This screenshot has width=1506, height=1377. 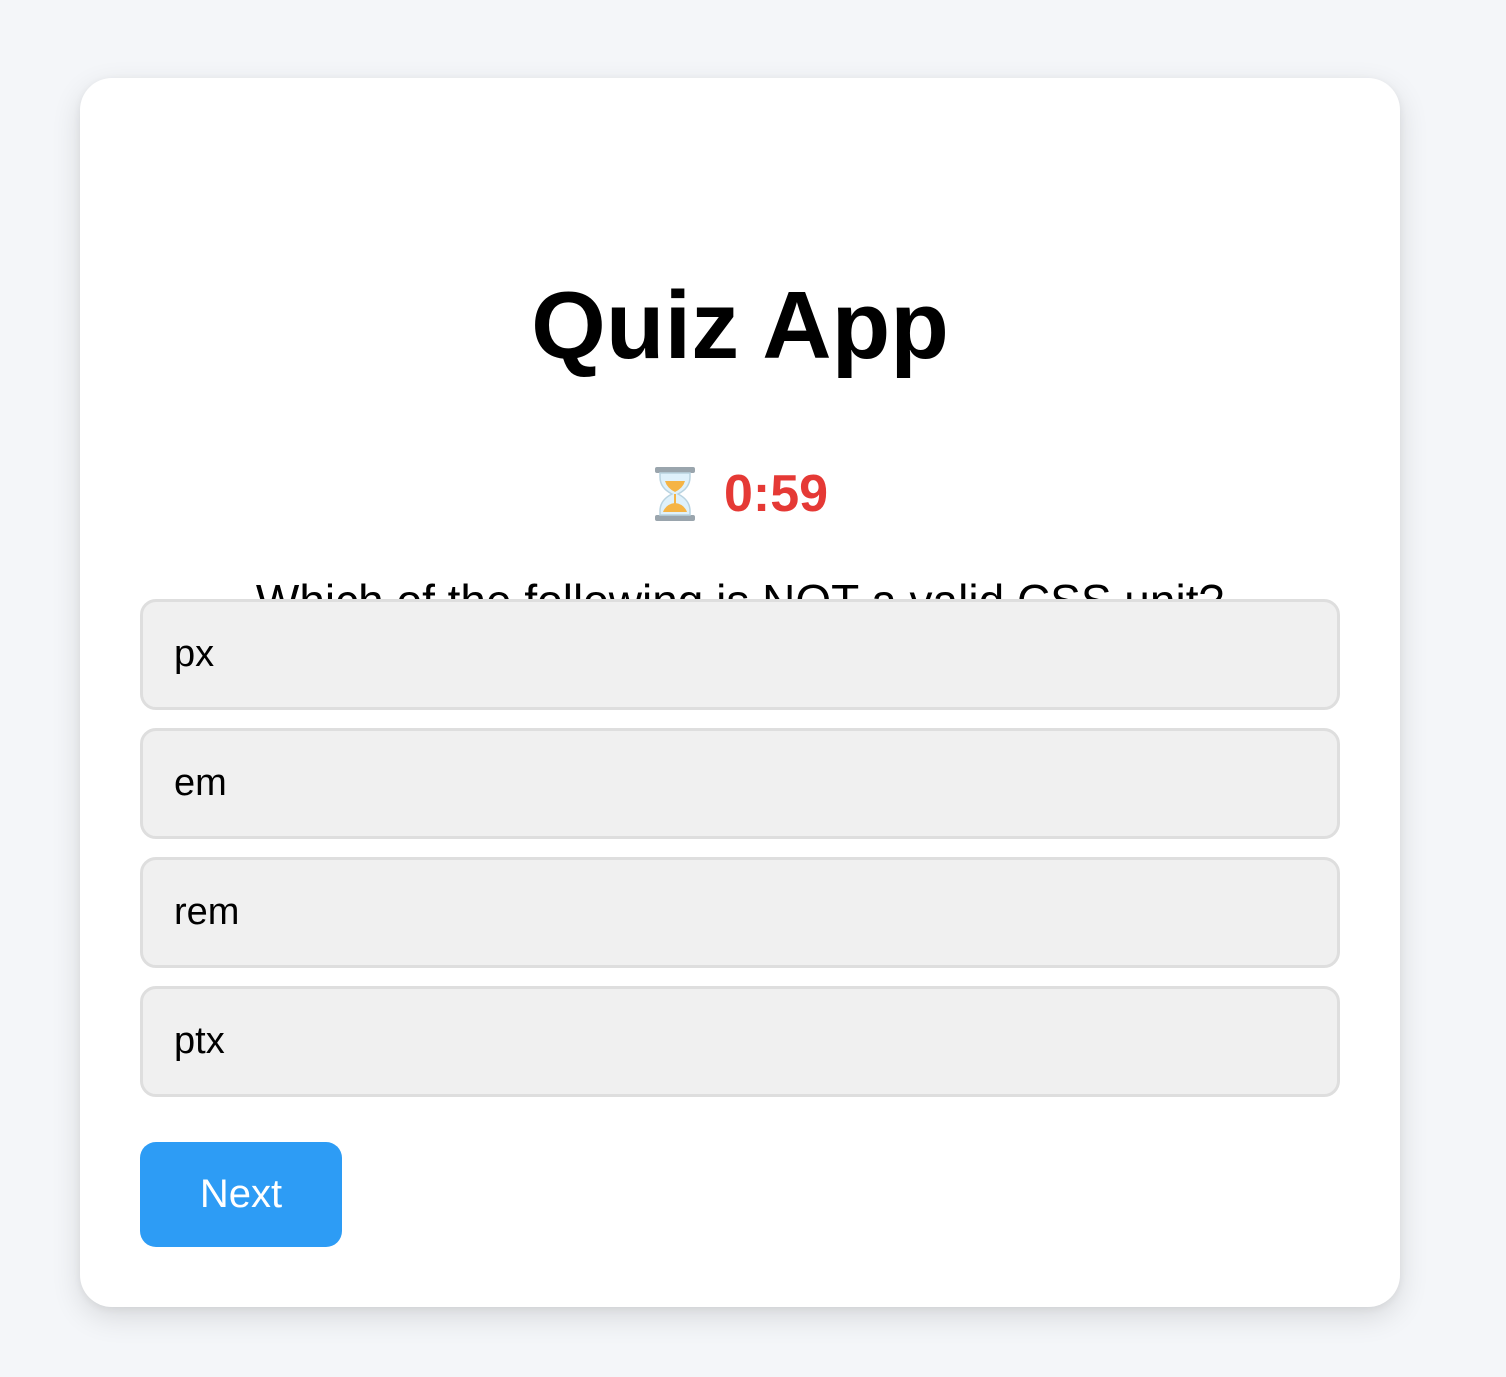 I want to click on answer-option: rem, so click(x=740, y=912).